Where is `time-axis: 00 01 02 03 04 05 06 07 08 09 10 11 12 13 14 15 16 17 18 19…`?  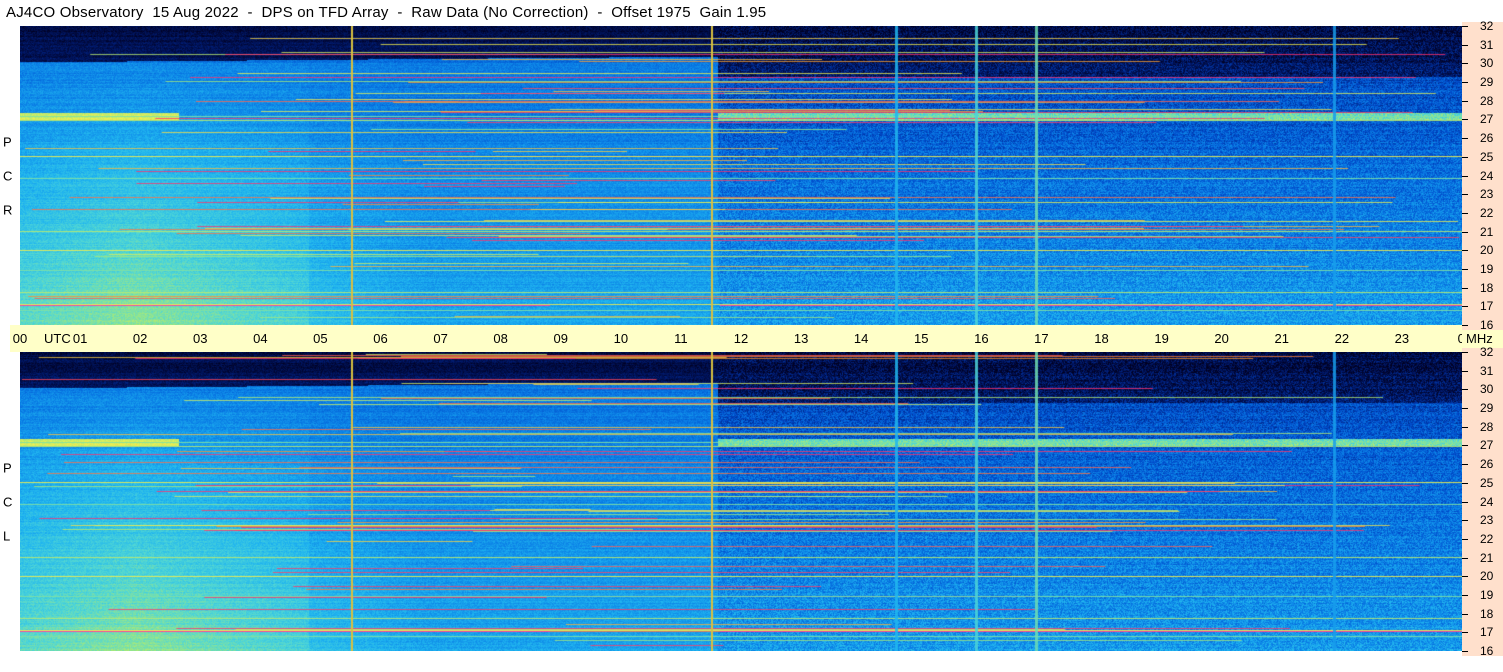
time-axis: 00 01 02 03 04 05 06 07 08 09 10 11 12 13 14 15 16 17 18 19… is located at coordinates (741, 338).